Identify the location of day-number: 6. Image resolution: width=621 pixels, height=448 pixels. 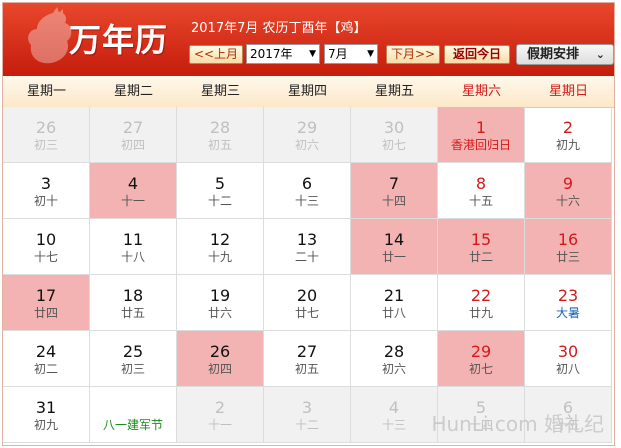
(307, 183).